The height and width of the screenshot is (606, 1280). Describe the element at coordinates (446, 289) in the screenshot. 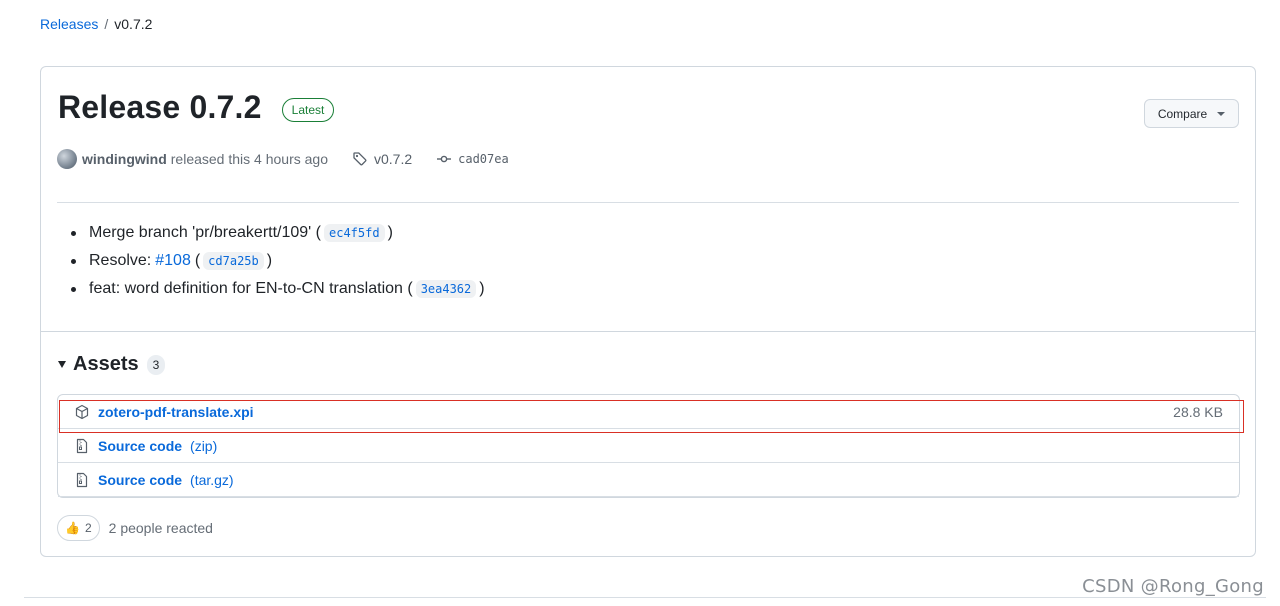

I see `commit-sha-link: 3ea4362` at that location.